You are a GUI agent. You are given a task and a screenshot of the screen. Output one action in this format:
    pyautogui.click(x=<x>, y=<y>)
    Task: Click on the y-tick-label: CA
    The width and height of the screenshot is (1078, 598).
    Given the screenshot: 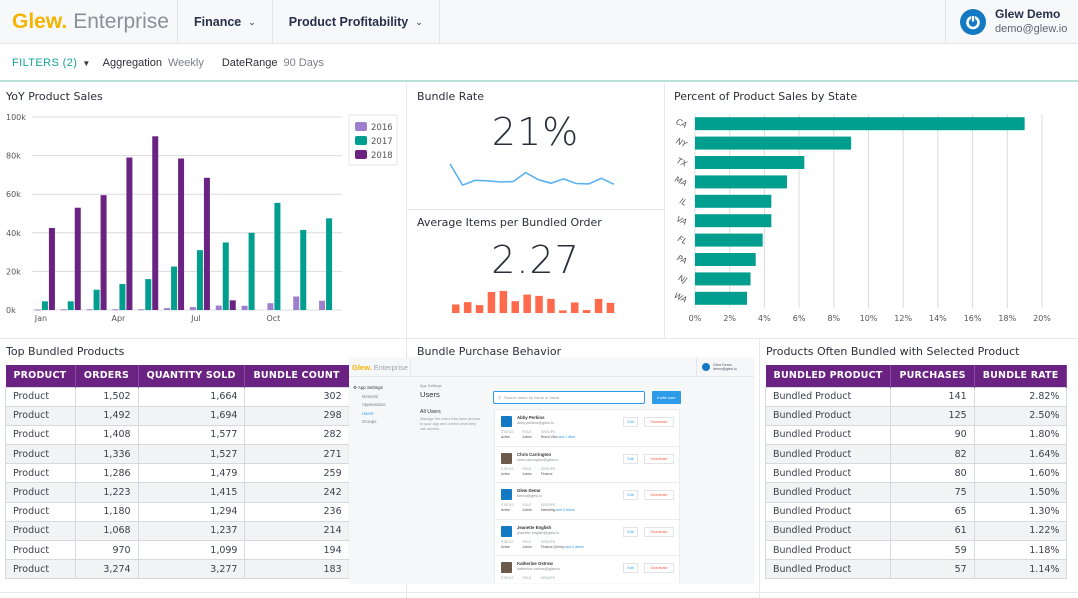 What is the action you would take?
    pyautogui.click(x=681, y=123)
    